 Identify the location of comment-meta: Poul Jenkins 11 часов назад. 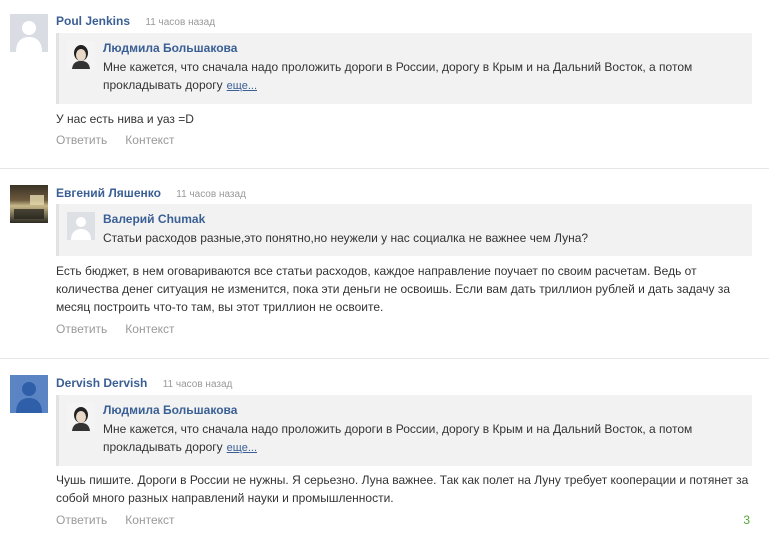
(135, 21).